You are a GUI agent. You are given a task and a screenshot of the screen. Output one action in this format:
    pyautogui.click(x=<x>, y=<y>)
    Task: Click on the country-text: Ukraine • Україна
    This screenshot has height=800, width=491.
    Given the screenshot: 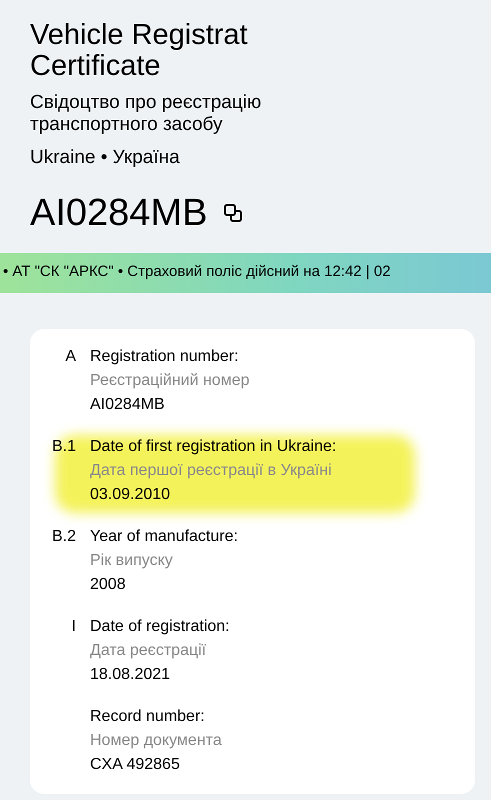 What is the action you would take?
    pyautogui.click(x=105, y=158)
    